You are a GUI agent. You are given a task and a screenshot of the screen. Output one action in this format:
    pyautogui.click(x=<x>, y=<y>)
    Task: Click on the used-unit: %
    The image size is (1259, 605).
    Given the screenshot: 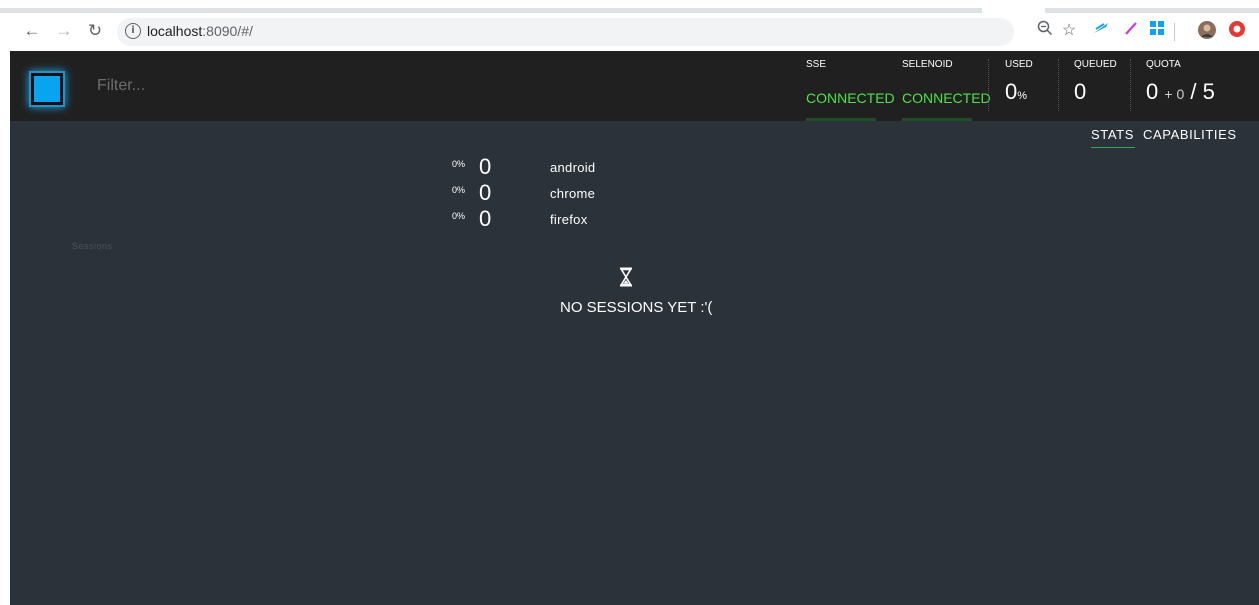 What is the action you would take?
    pyautogui.click(x=1022, y=96)
    